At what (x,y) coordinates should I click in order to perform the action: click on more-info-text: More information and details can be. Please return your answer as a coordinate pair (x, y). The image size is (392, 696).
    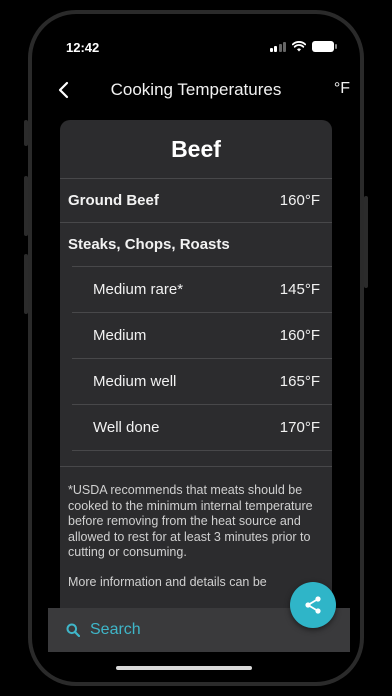
    Looking at the image, I should click on (167, 581).